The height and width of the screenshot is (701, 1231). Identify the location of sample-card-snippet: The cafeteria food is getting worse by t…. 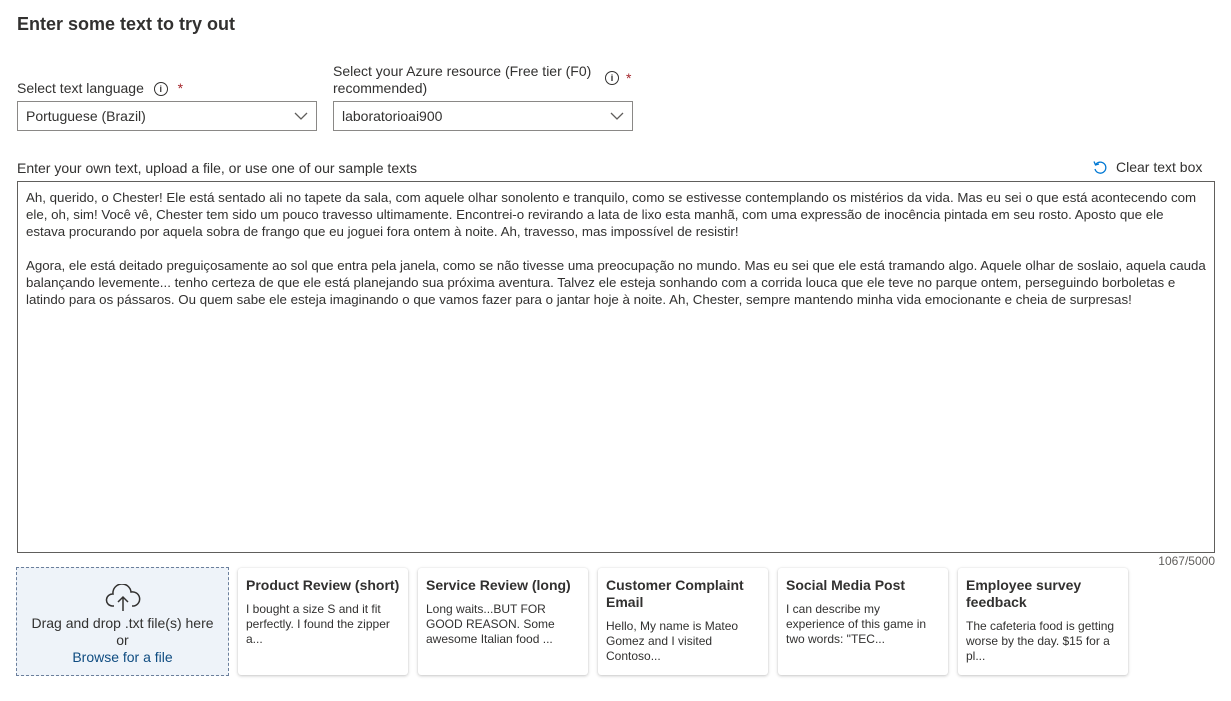
(1040, 641).